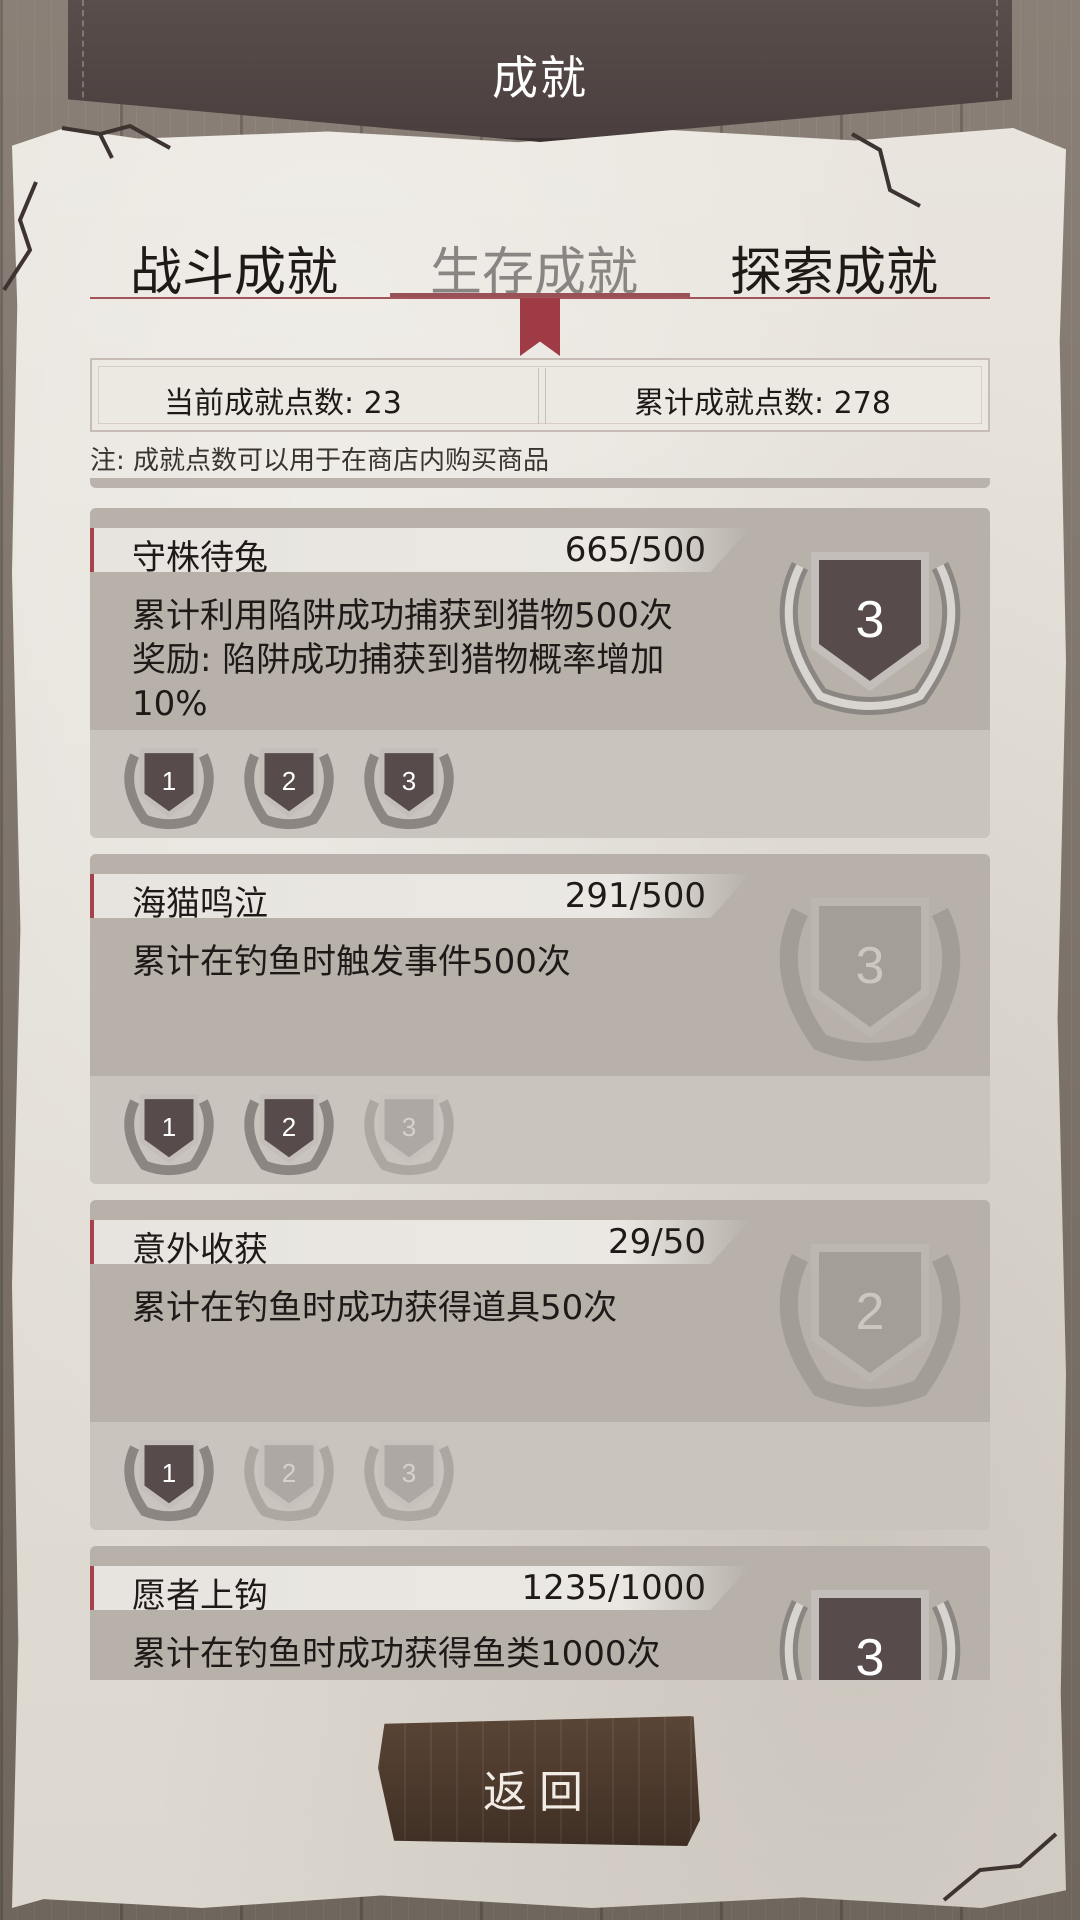  Describe the element at coordinates (375, 1308) in the screenshot. I see `description-text: 累计在钓鱼时成功获得道具50次` at that location.